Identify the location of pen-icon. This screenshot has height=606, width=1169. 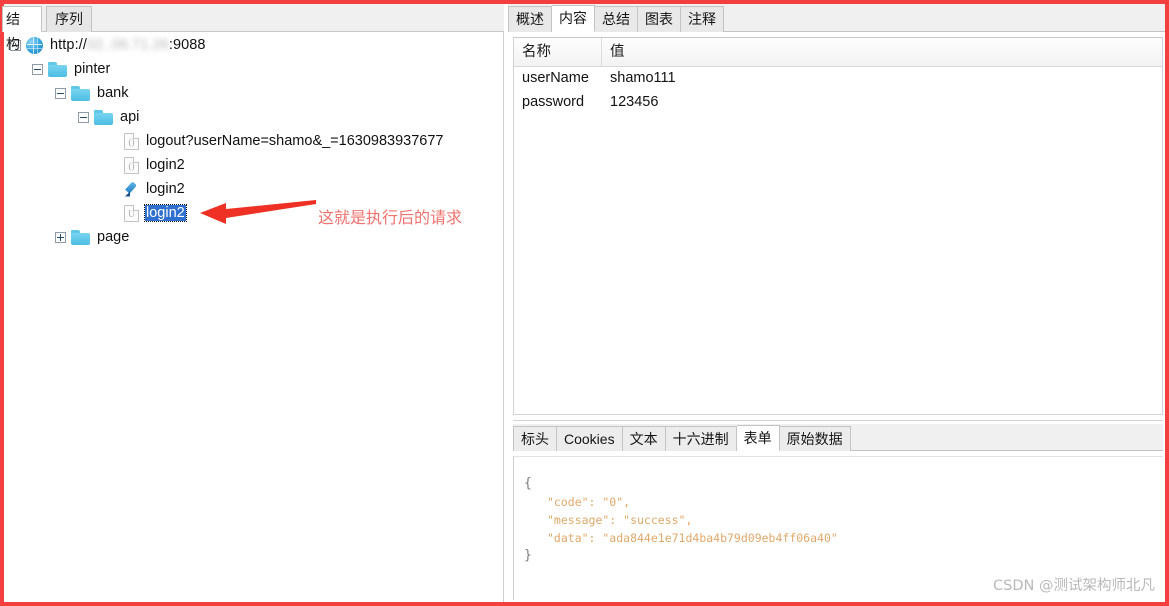
(131, 189).